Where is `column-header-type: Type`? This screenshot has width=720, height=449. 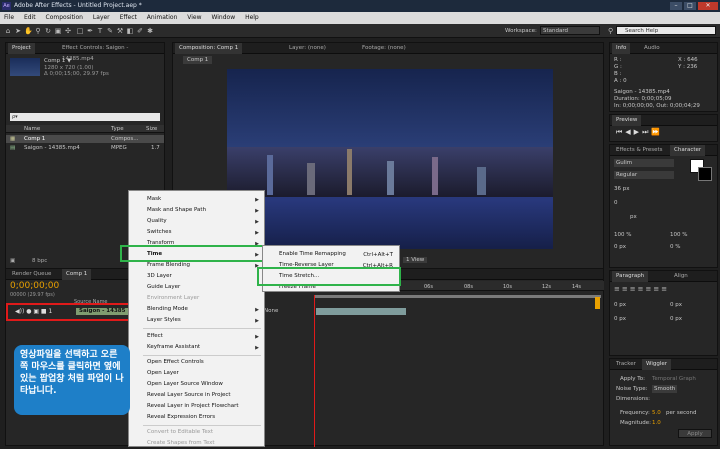
column-header-type: Type is located at coordinates (117, 129).